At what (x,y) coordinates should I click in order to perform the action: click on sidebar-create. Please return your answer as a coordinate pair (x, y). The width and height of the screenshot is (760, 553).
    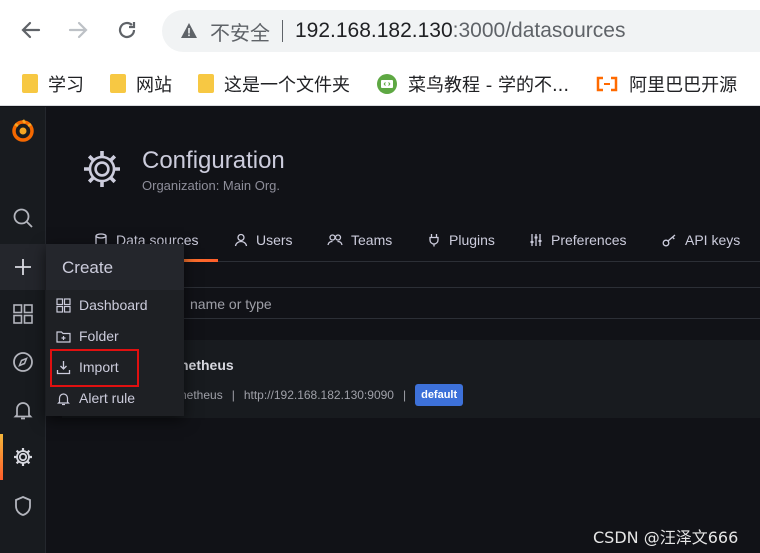
    Looking at the image, I should click on (23, 267).